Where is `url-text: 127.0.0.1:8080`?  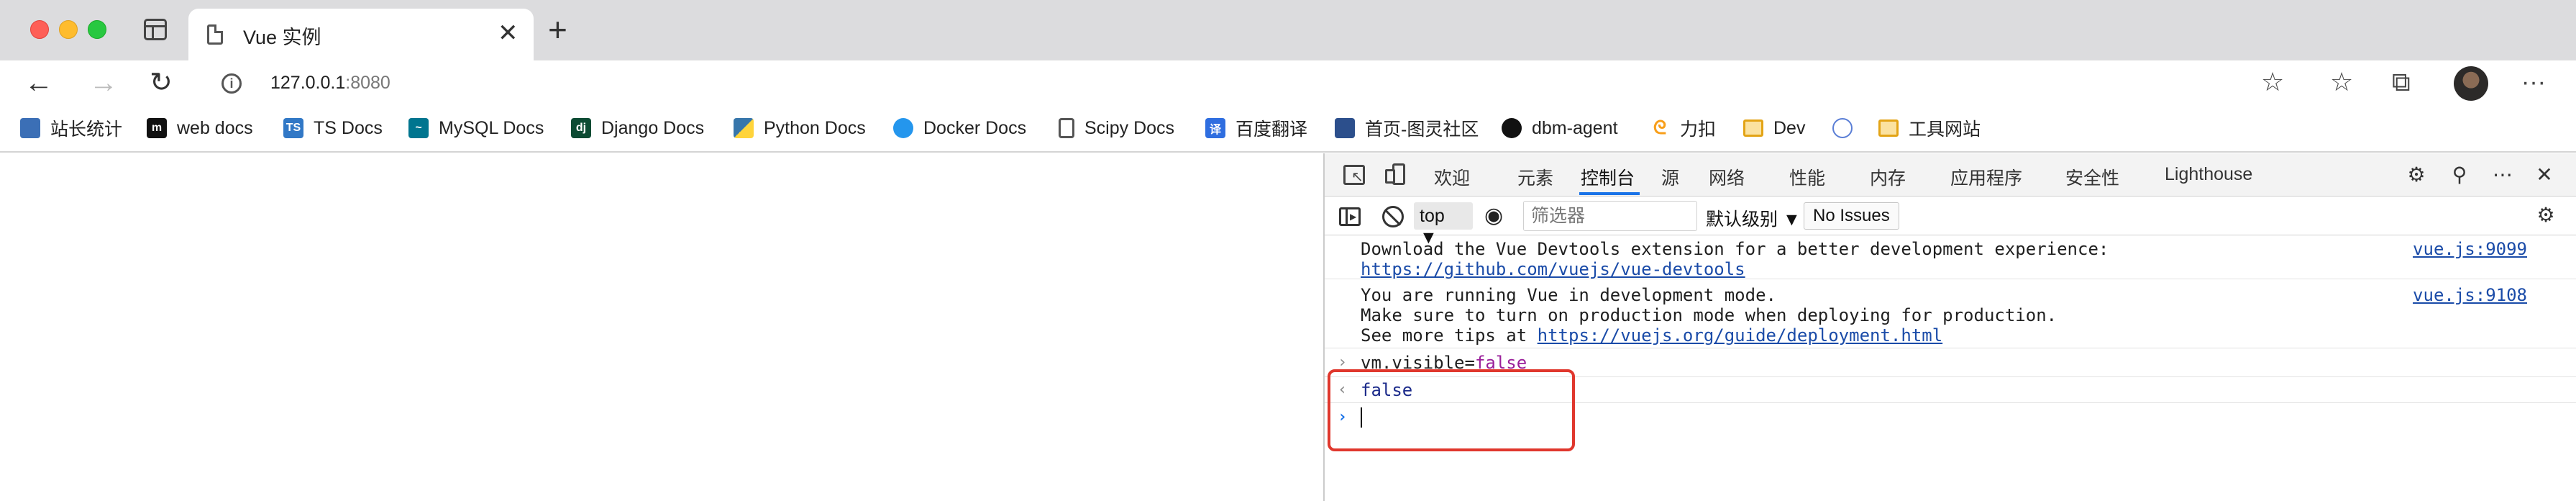
url-text: 127.0.0.1:8080 is located at coordinates (330, 83).